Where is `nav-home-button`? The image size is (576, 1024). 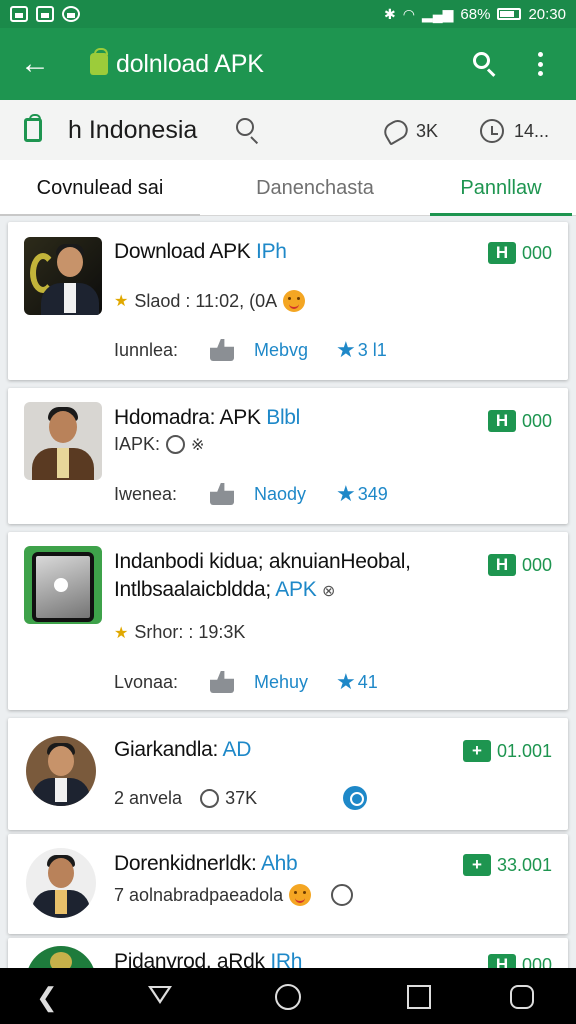
nav-home-button is located at coordinates (288, 997).